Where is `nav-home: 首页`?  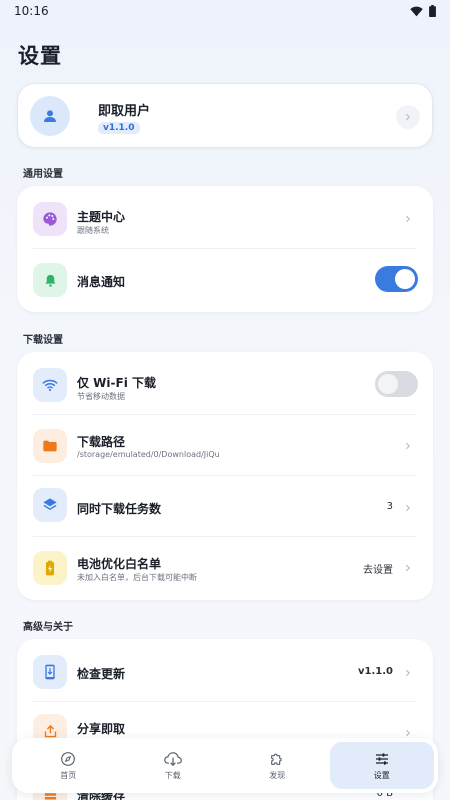
nav-home: 首页 is located at coordinates (68, 765).